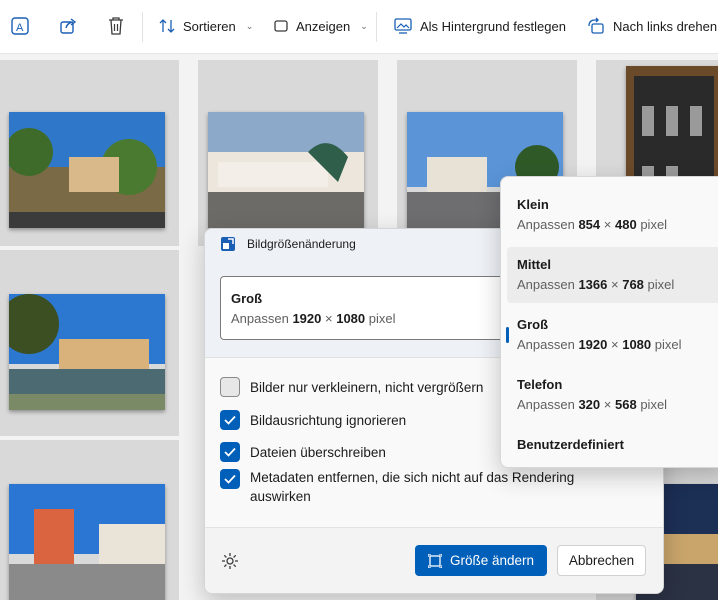 Image resolution: width=718 pixels, height=600 pixels. I want to click on size-option-custom: Benutzerdefiniert, so click(612, 444).